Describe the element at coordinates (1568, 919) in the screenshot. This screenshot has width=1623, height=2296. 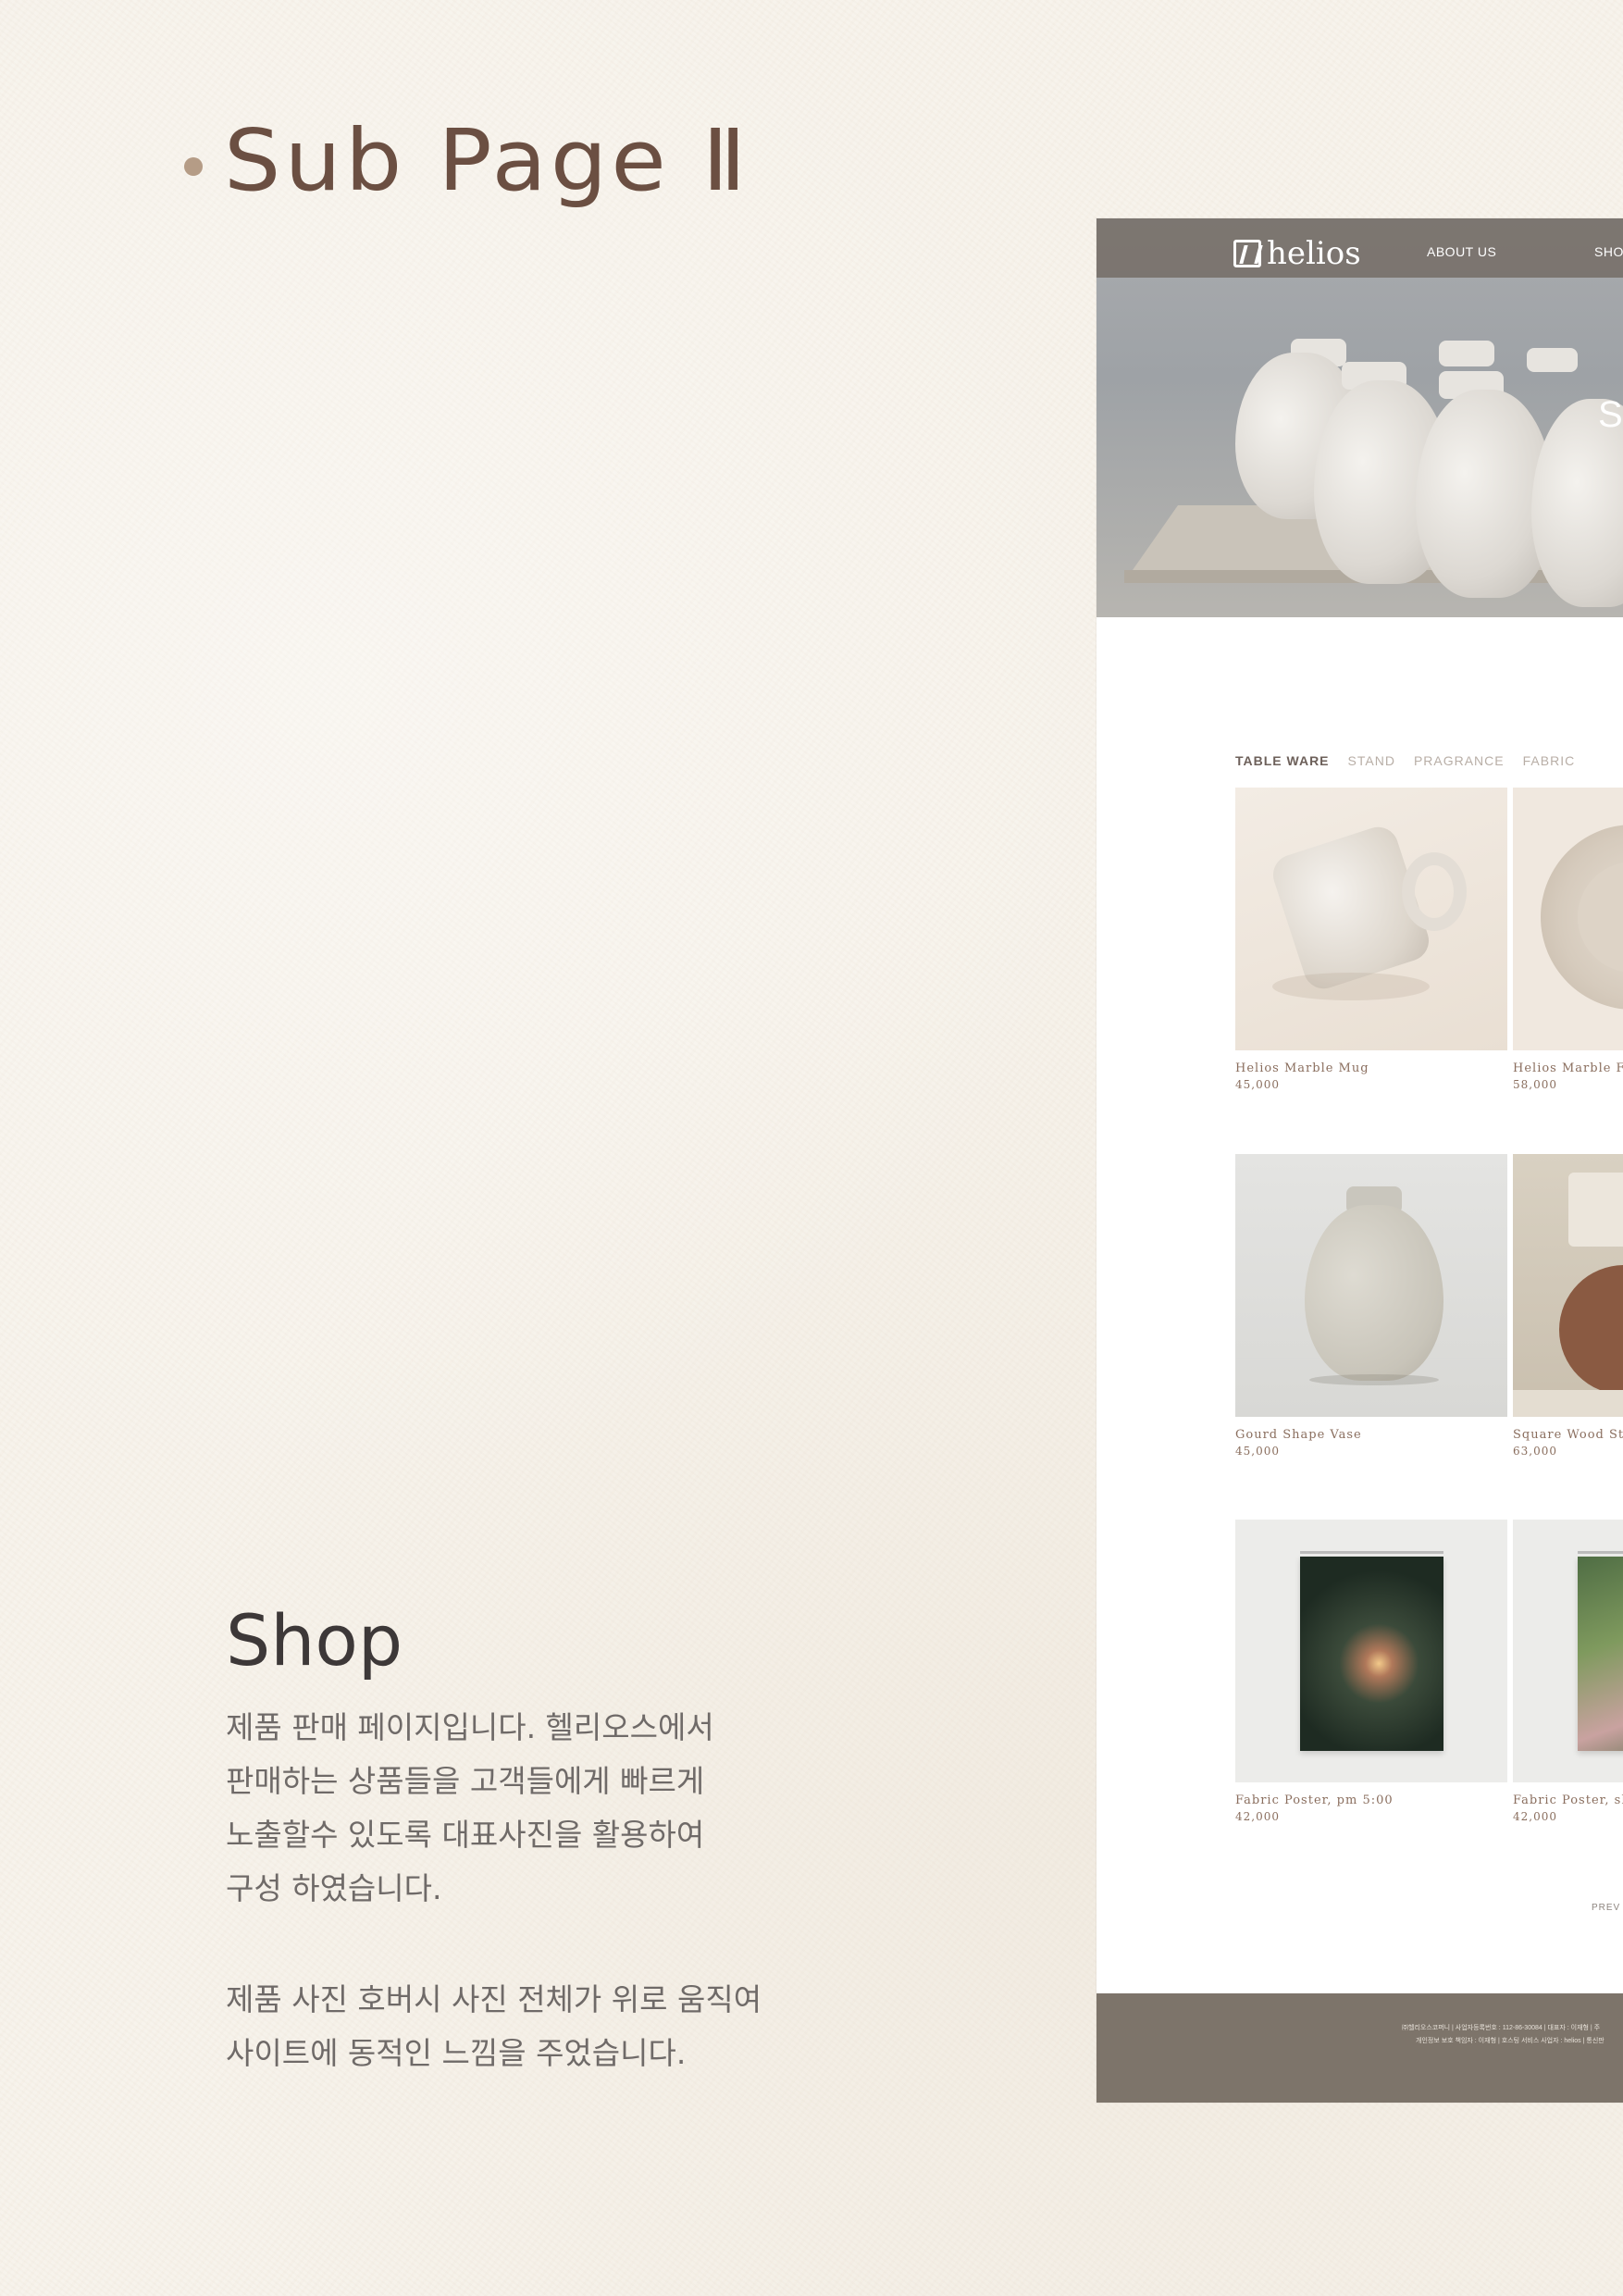
I see `plate-icon` at that location.